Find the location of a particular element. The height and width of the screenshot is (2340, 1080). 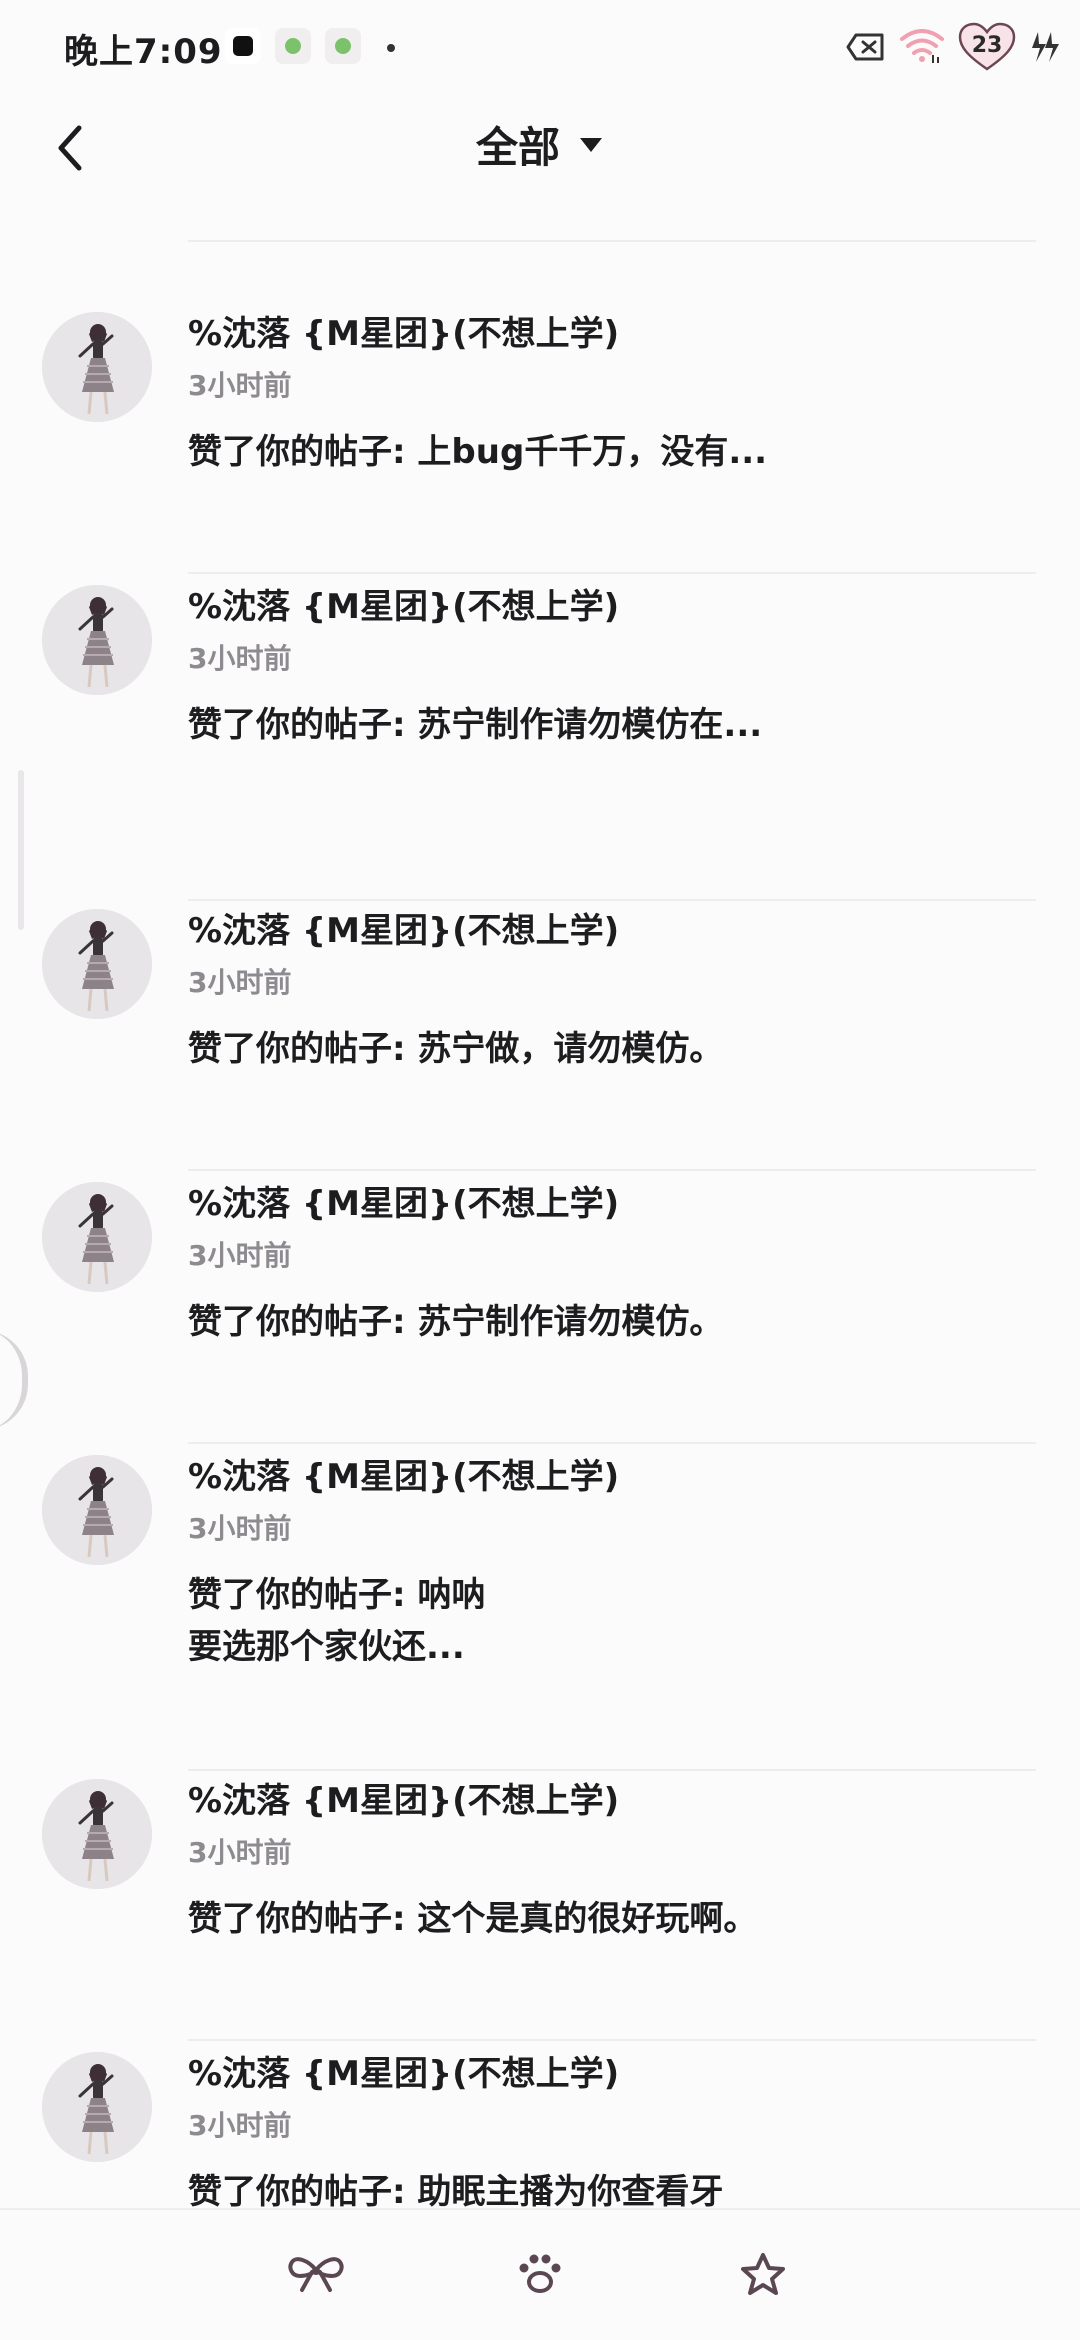

status-bar: 晚上7:09 23 is located at coordinates (540, 46).